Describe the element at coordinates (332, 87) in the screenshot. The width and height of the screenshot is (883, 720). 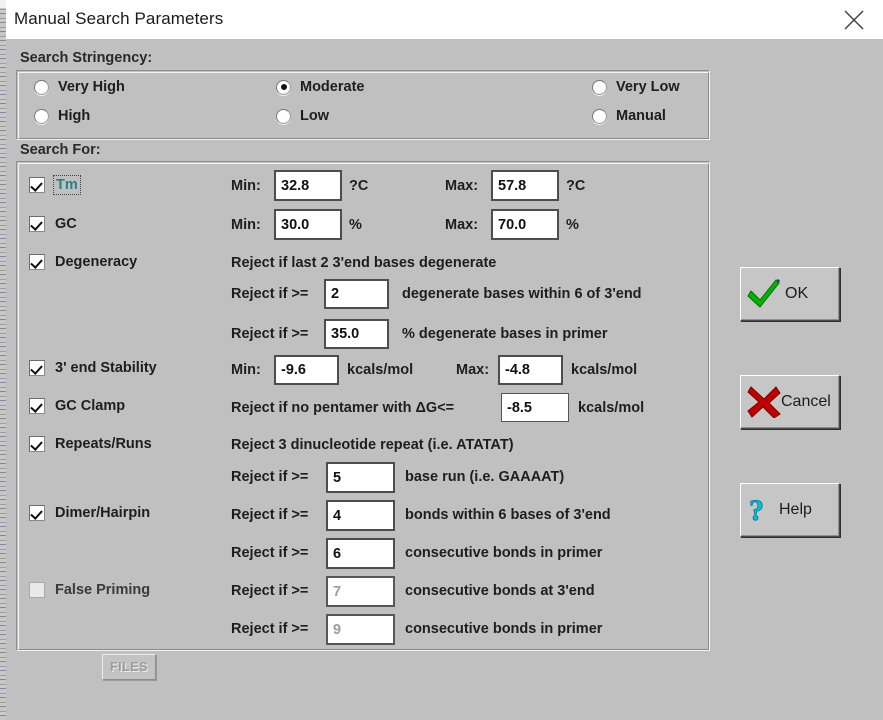
I see `radio-moderate-label: Moderate` at that location.